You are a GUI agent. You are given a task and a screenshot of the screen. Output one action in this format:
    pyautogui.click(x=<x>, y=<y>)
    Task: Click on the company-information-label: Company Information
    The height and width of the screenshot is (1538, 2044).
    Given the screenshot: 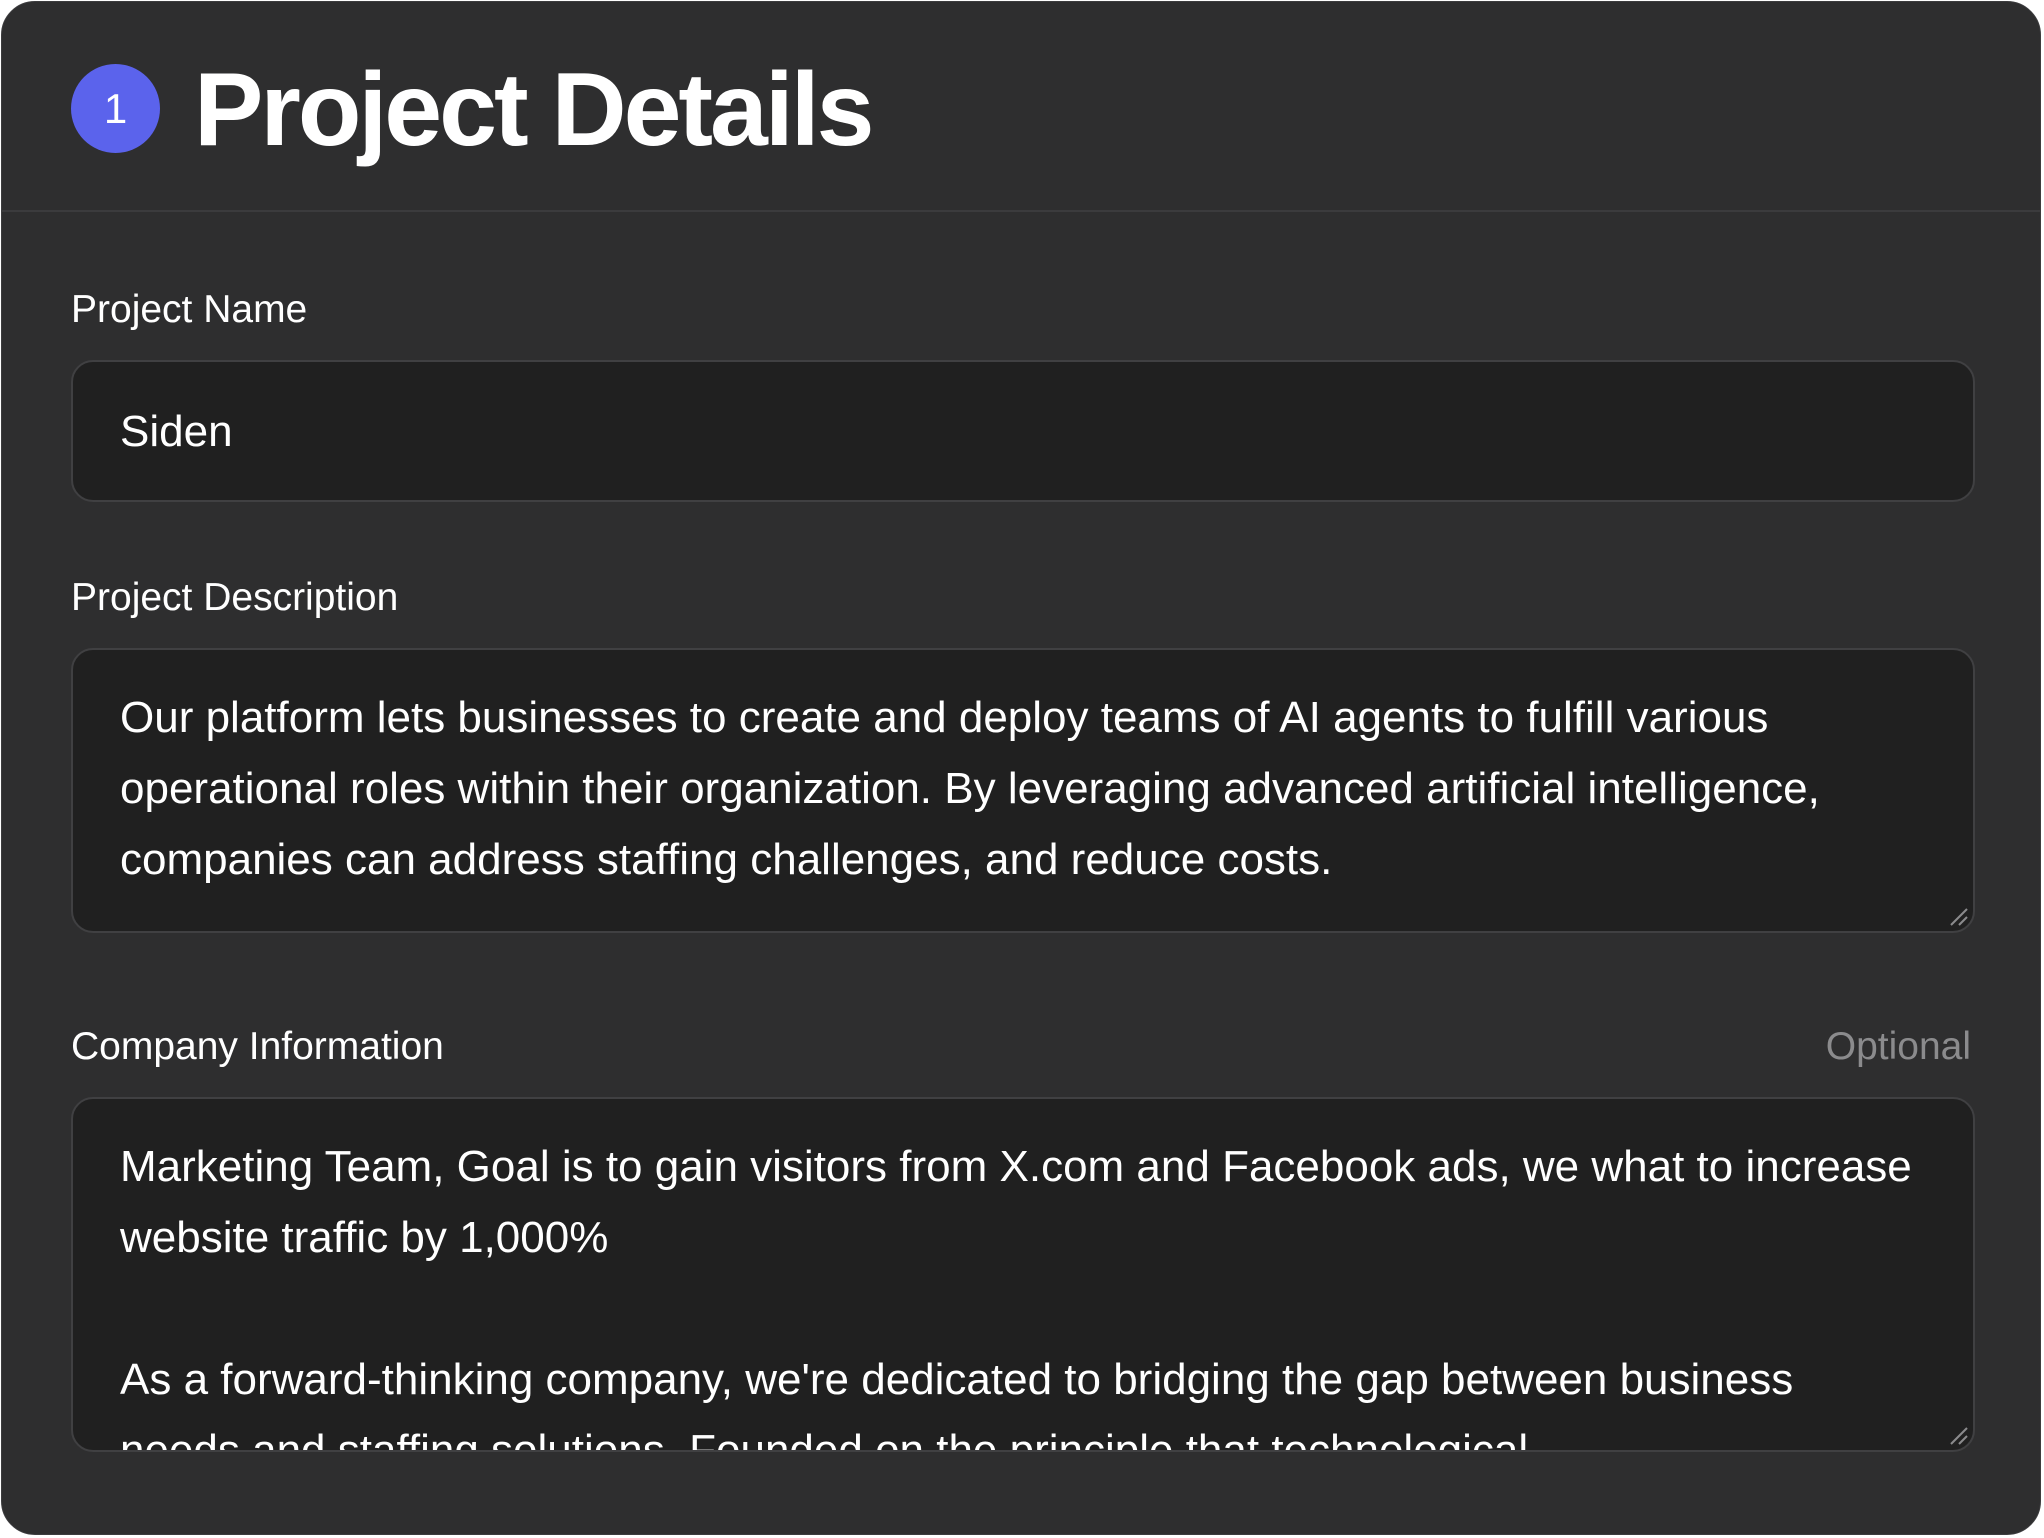 What is the action you would take?
    pyautogui.click(x=257, y=1046)
    